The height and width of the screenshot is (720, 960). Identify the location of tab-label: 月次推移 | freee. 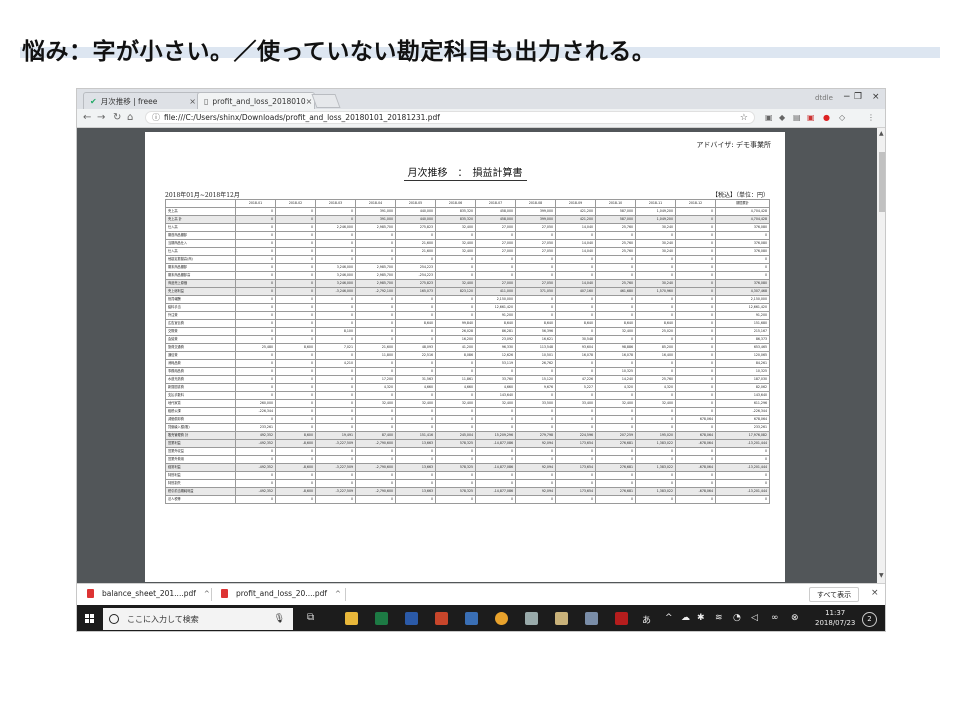
(129, 101).